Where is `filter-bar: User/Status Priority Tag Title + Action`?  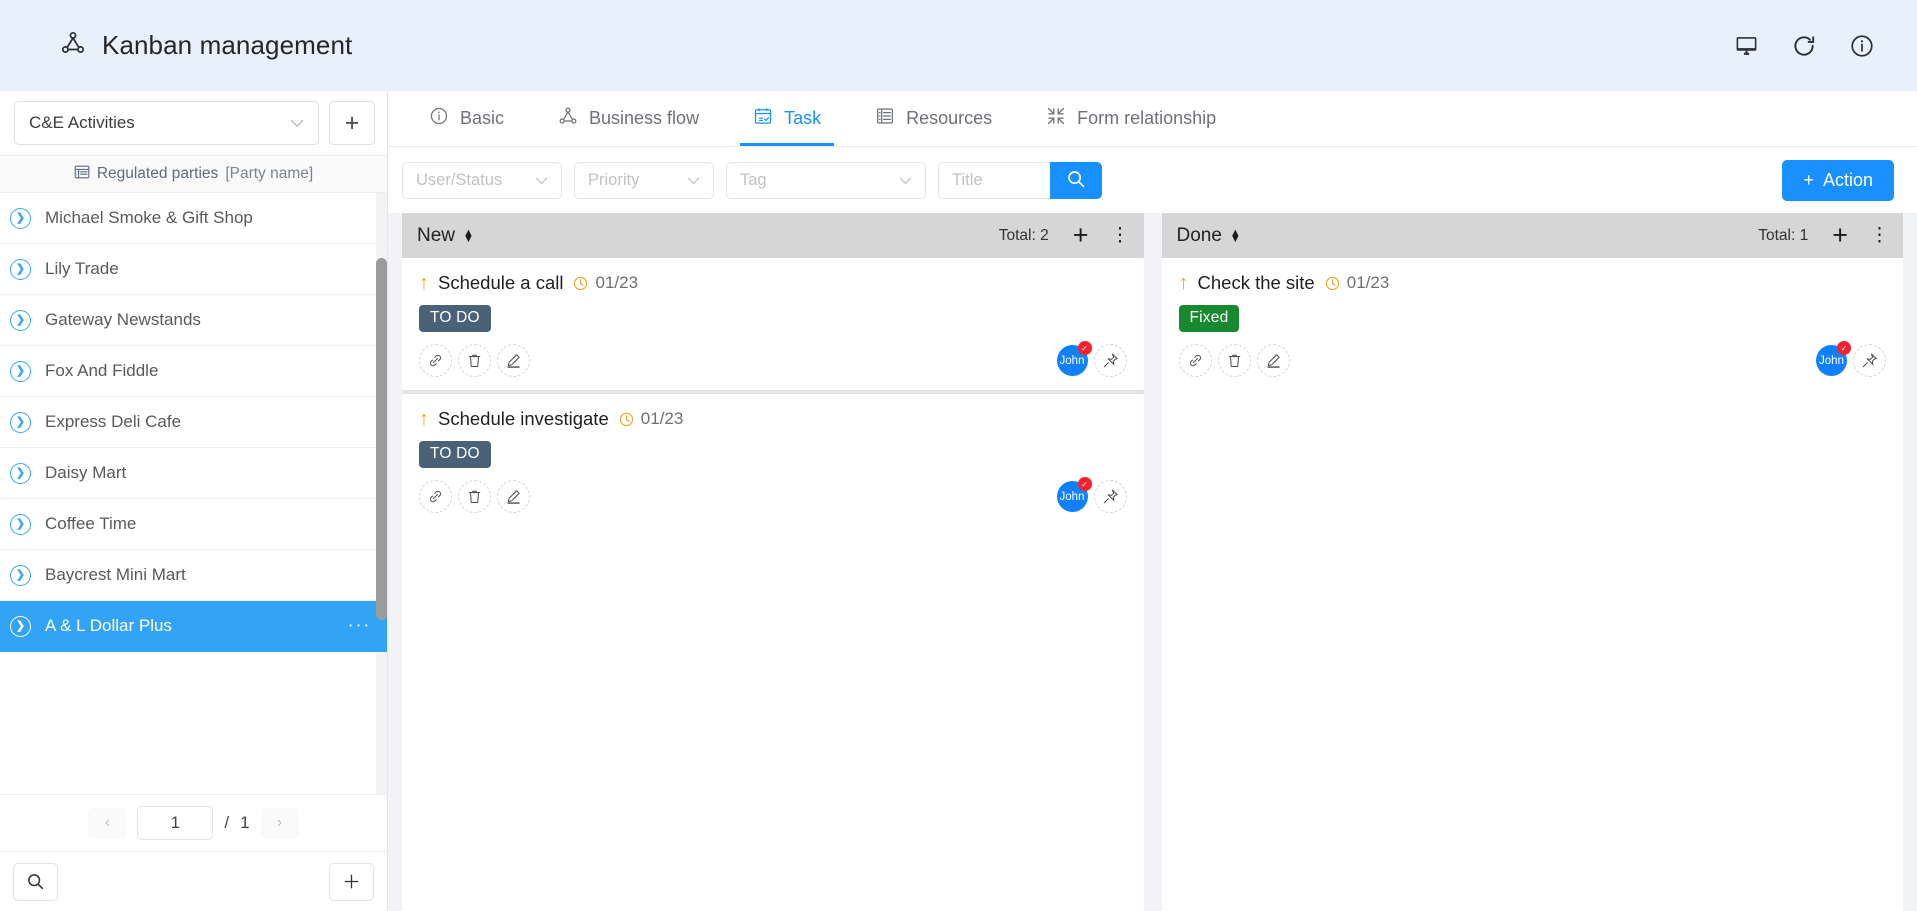 filter-bar: User/Status Priority Tag Title + Action is located at coordinates (1152, 180).